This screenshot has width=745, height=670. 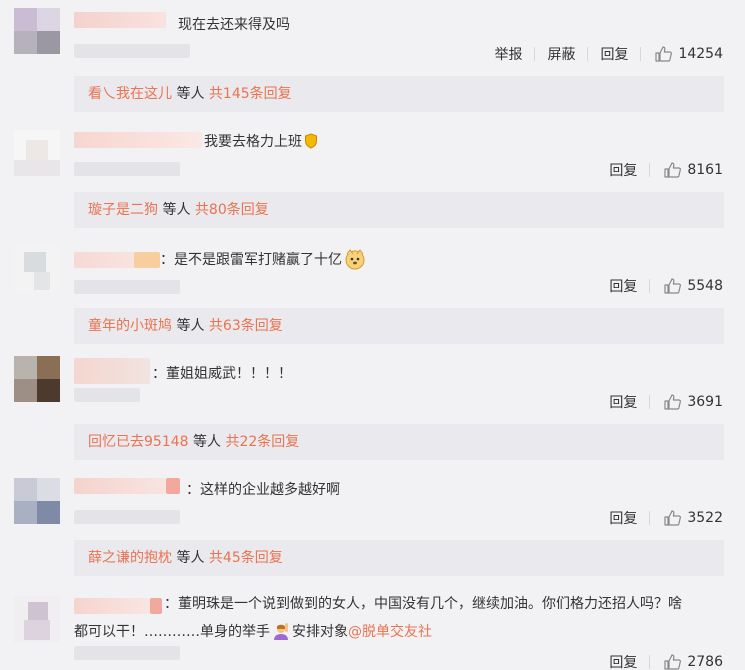 I want to click on reply-count-link: 共63条回复, so click(x=246, y=326).